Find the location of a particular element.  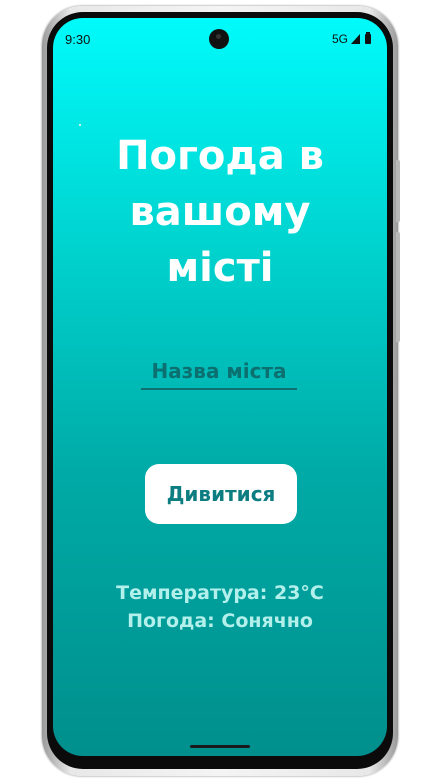

home-indicator is located at coordinates (220, 746).